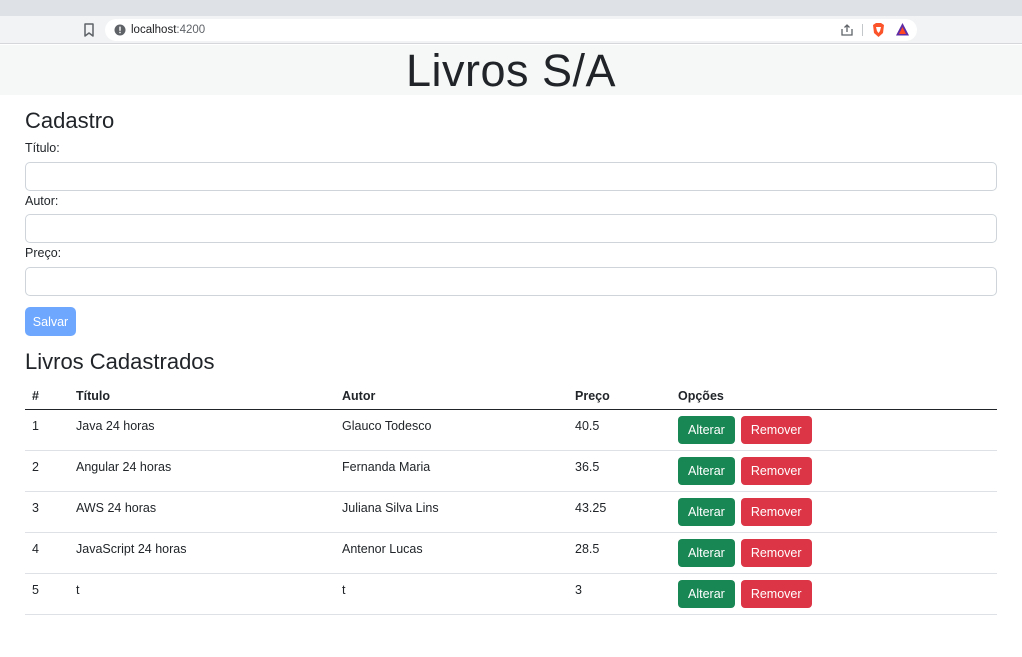  I want to click on brave-rewards-icon, so click(902, 29).